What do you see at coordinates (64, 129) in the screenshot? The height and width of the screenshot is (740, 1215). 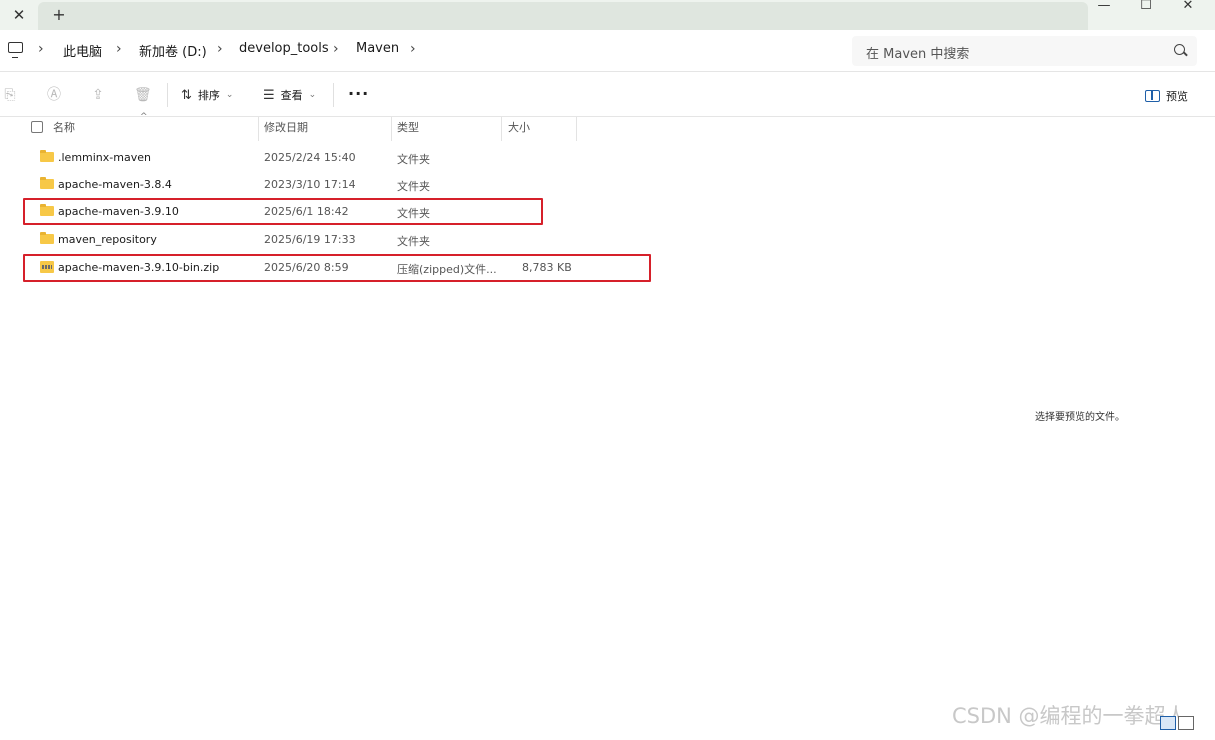 I see `column-header-name: 名称` at bounding box center [64, 129].